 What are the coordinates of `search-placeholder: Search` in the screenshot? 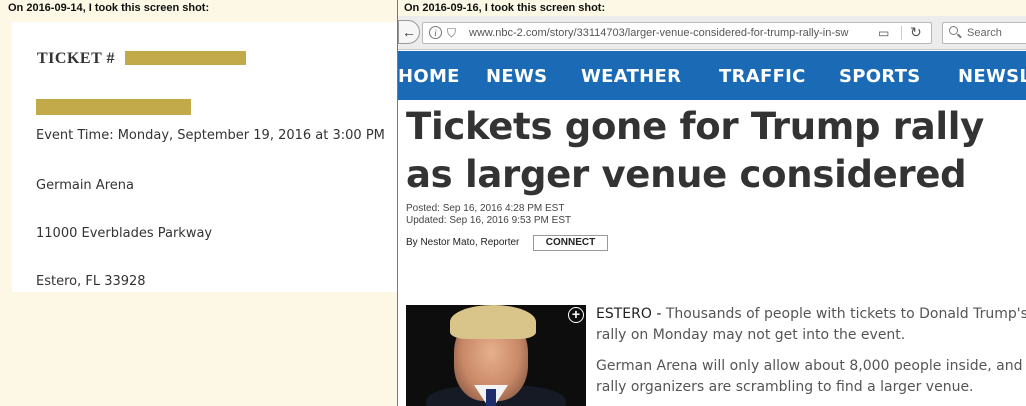 It's located at (984, 33).